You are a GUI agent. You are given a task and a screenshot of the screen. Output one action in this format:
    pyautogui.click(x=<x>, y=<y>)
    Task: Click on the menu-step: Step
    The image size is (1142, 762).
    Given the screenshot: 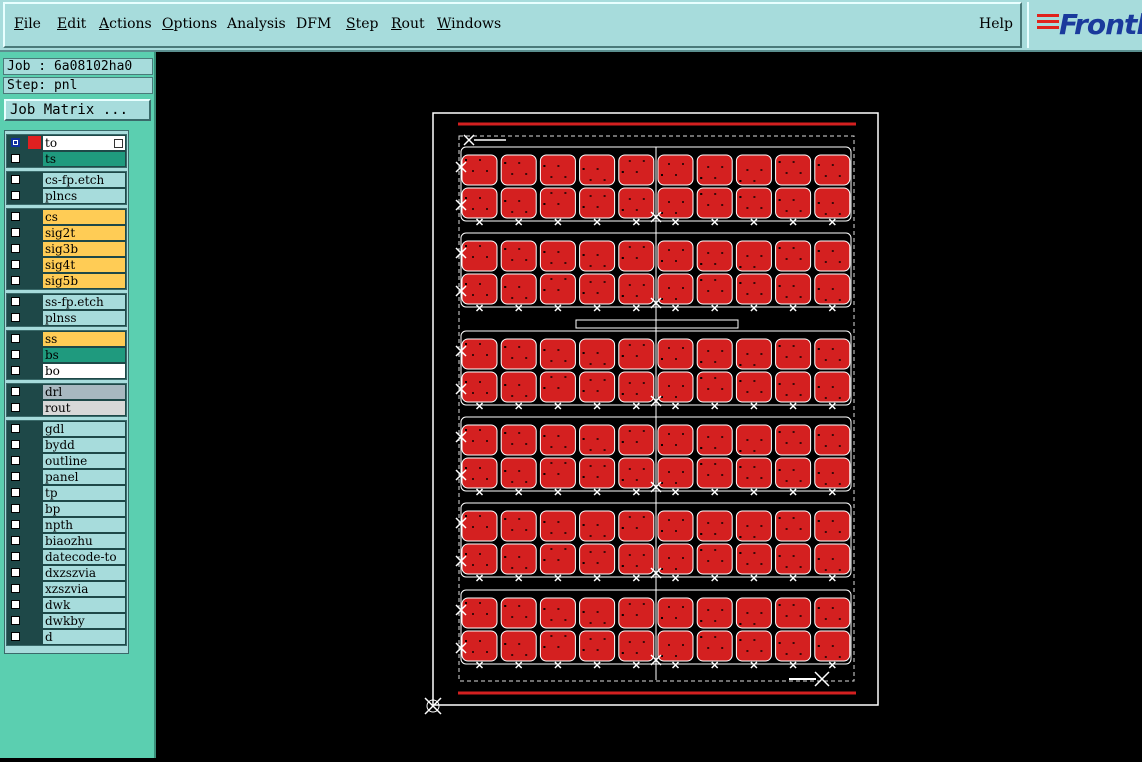 What is the action you would take?
    pyautogui.click(x=362, y=24)
    